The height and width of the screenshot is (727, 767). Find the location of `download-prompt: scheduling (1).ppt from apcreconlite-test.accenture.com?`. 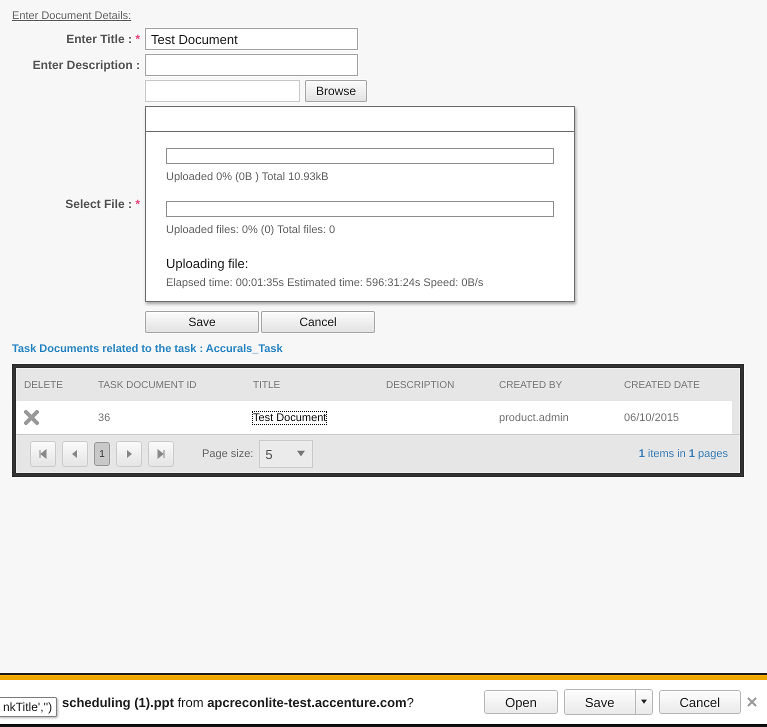

download-prompt: scheduling (1).ppt from apcreconlite-test.accenture.com? is located at coordinates (238, 702).